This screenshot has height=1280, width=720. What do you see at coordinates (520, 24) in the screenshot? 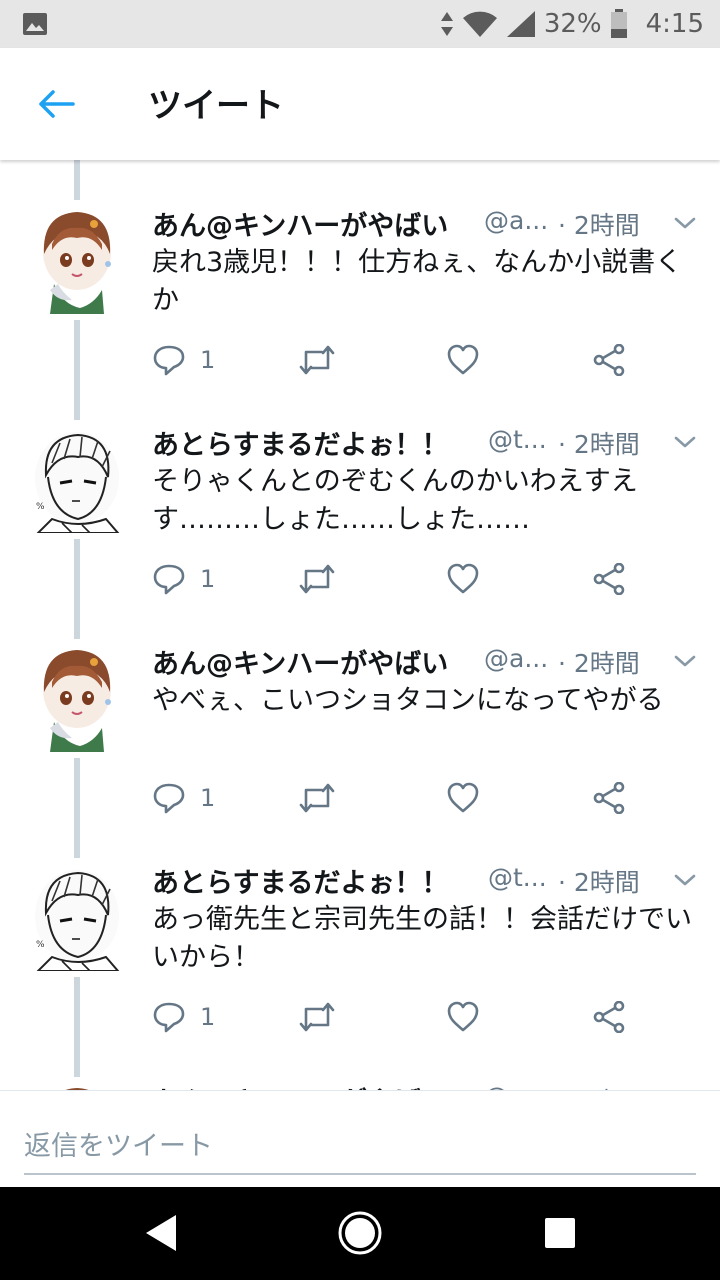
I see `signal-icon` at bounding box center [520, 24].